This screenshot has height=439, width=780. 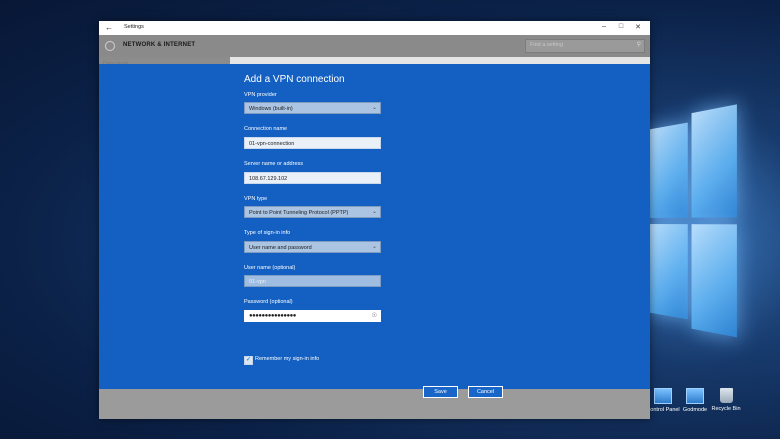 What do you see at coordinates (268, 178) in the screenshot?
I see `server-value: 108.67.129.102` at bounding box center [268, 178].